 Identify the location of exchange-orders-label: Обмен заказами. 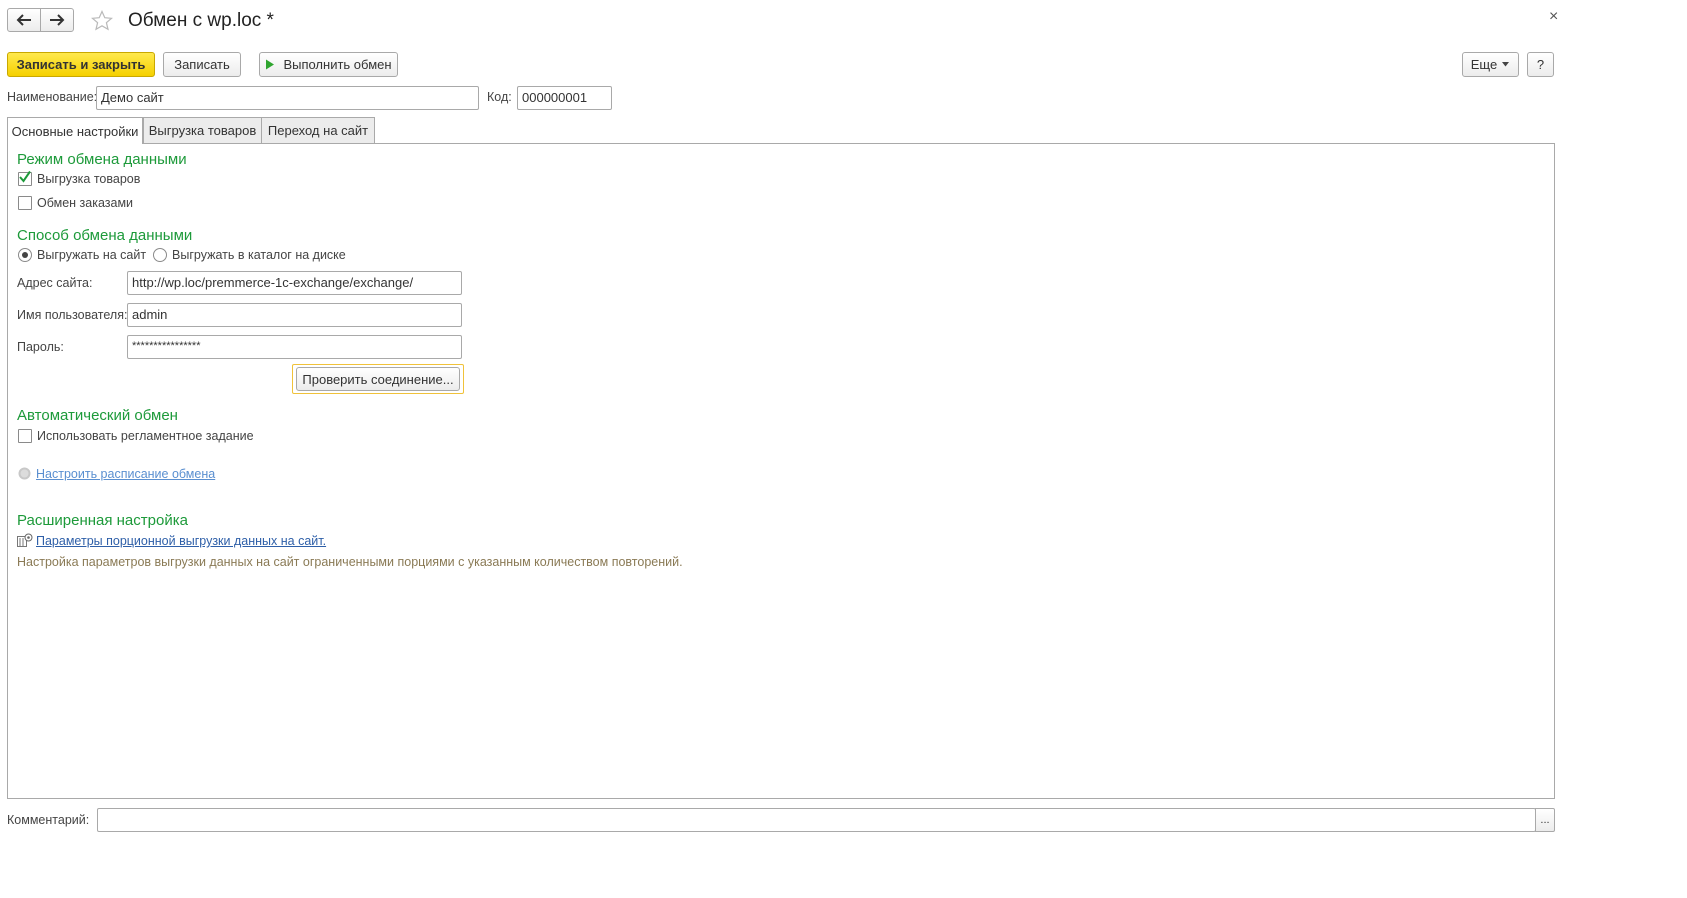
(85, 203).